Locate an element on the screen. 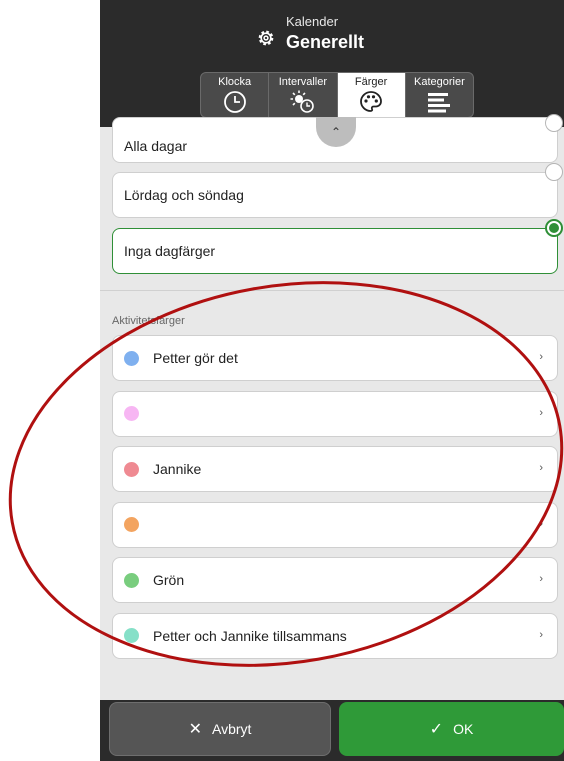  page-title: Generellt is located at coordinates (325, 42).